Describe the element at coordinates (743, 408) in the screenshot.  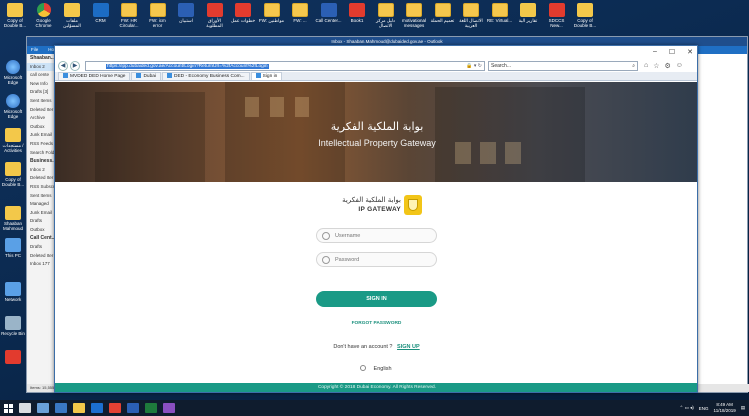
I see `notifications-icon: ▤` at that location.